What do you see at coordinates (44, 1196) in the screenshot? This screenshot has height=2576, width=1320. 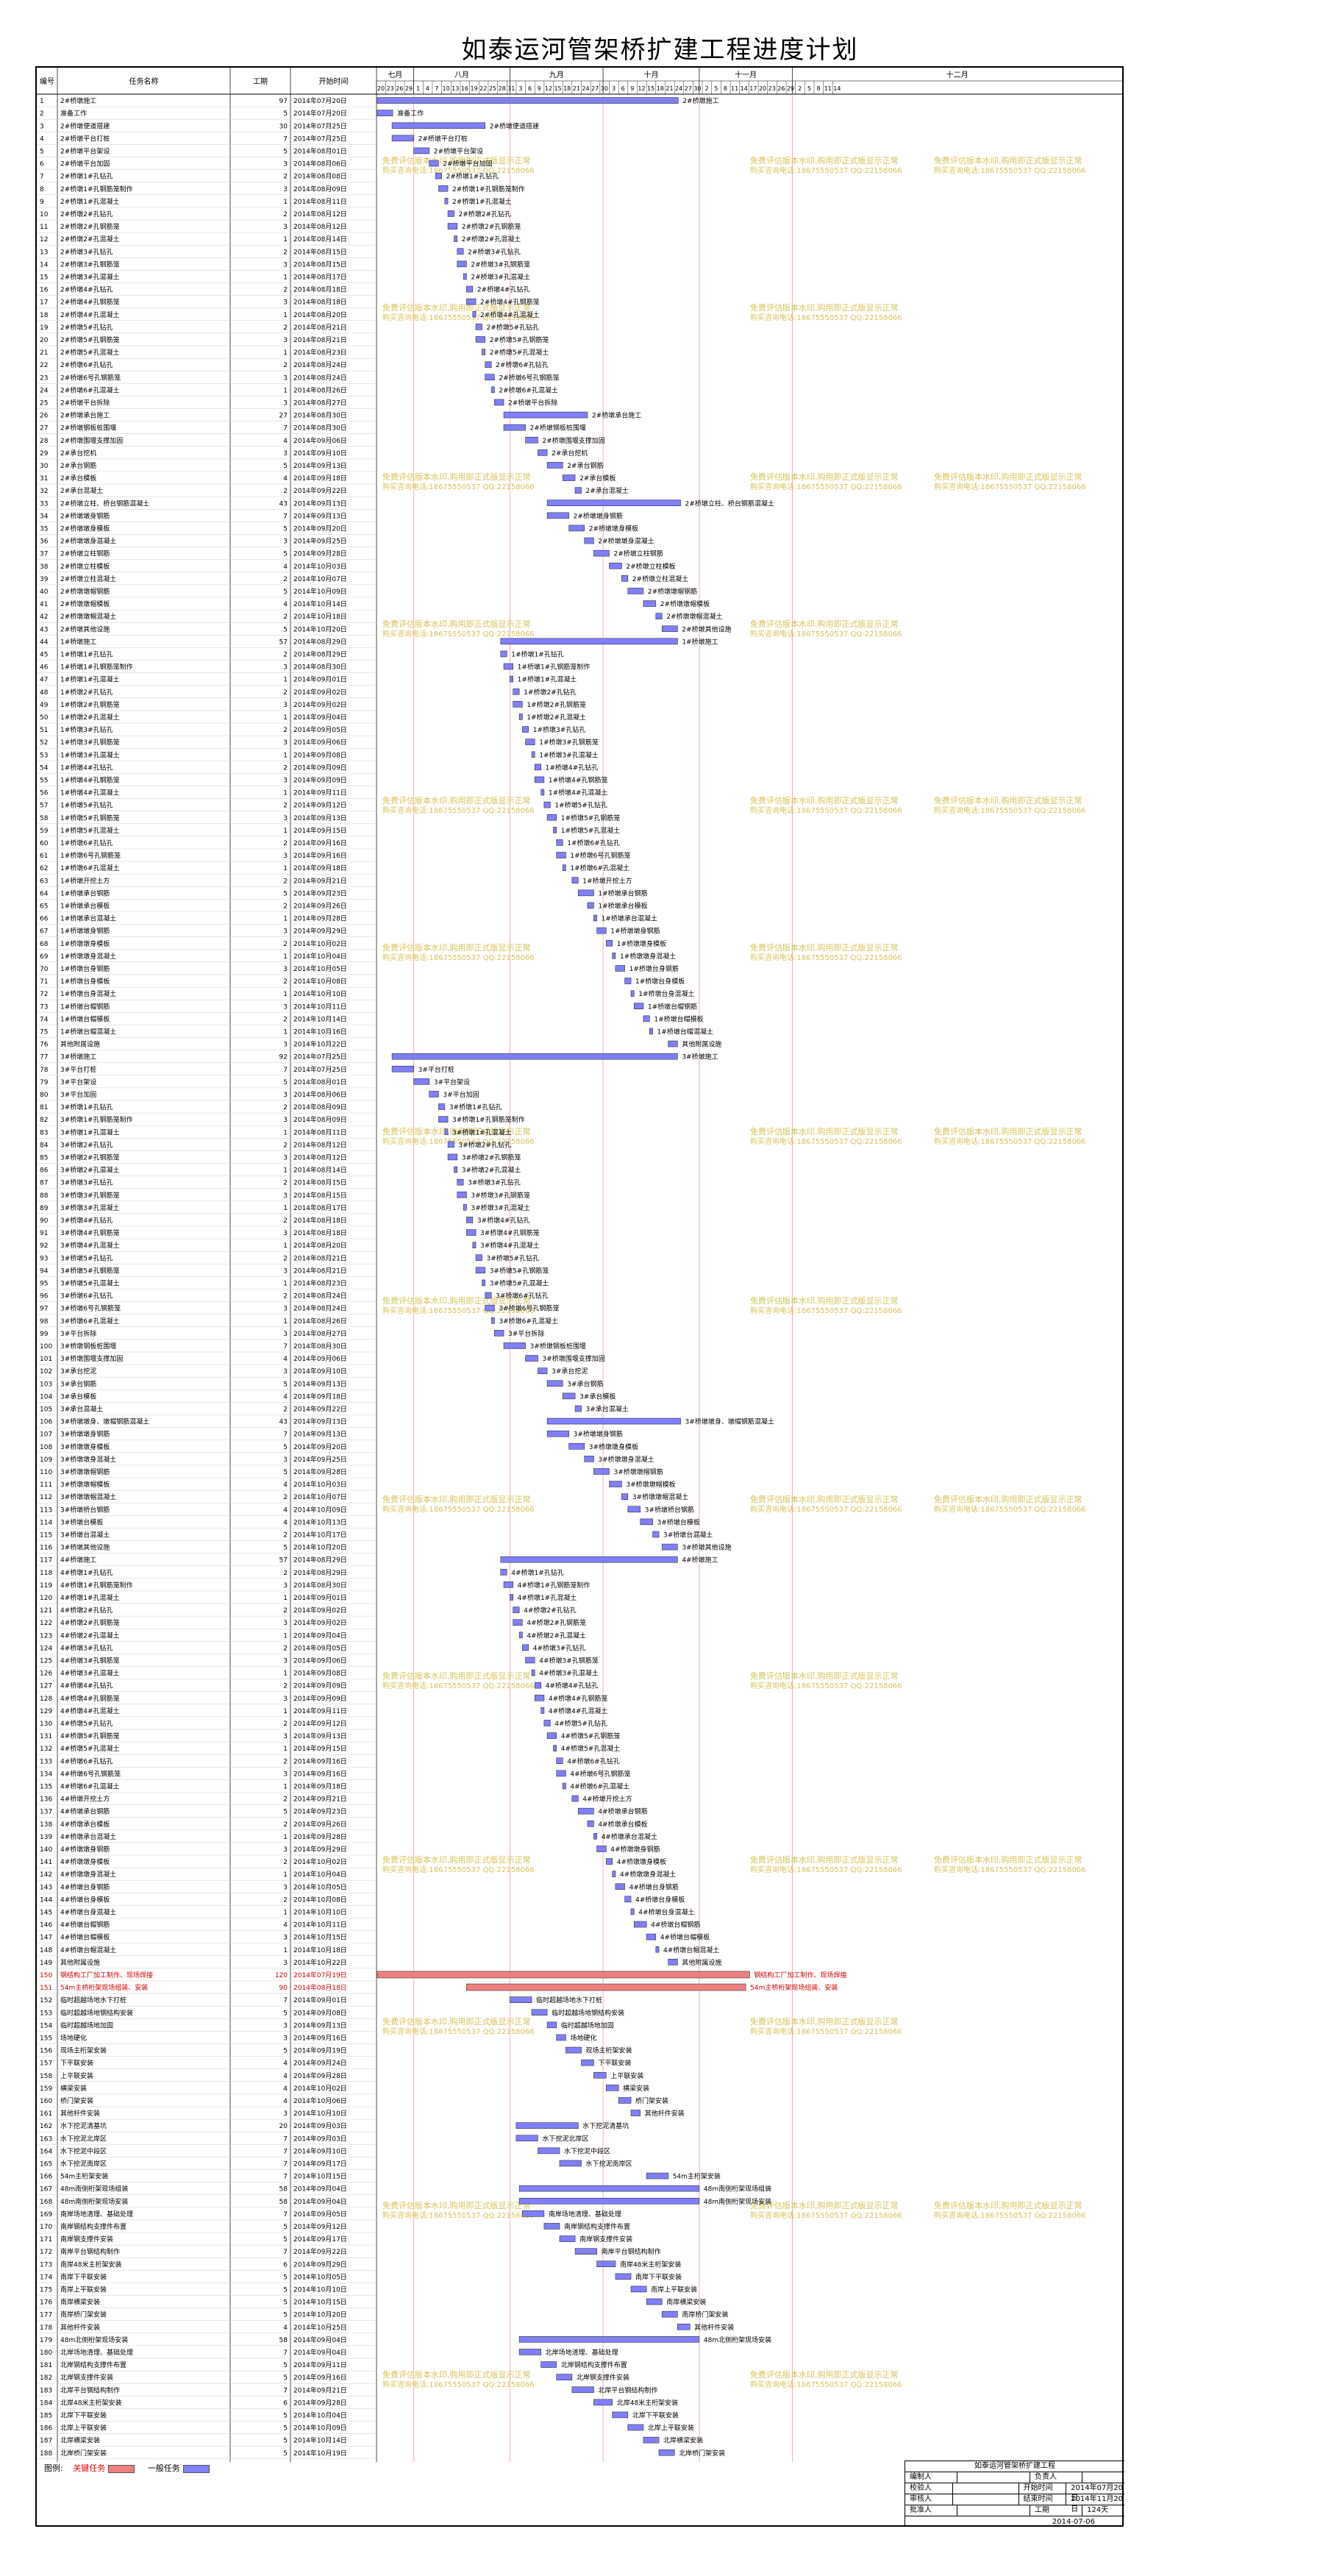 I see `task-no: 88` at bounding box center [44, 1196].